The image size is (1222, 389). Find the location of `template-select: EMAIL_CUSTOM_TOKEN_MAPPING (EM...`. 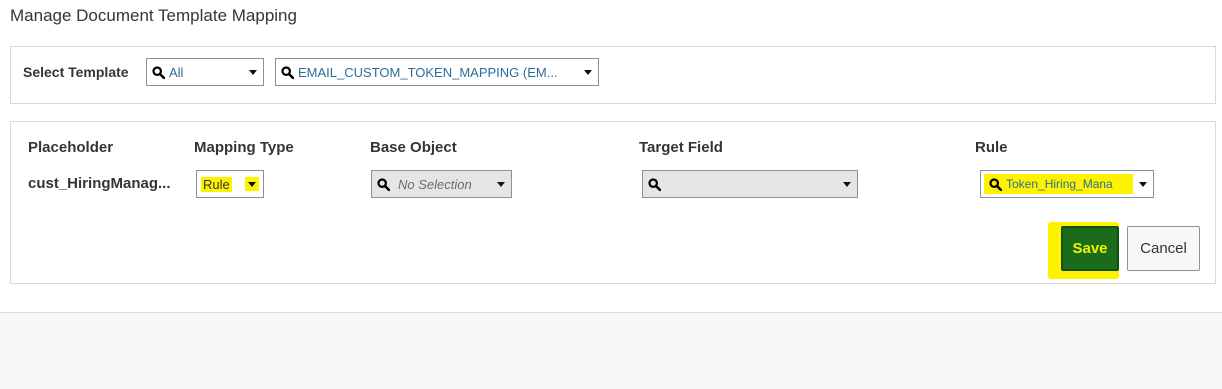

template-select: EMAIL_CUSTOM_TOKEN_MAPPING (EM... is located at coordinates (437, 72).